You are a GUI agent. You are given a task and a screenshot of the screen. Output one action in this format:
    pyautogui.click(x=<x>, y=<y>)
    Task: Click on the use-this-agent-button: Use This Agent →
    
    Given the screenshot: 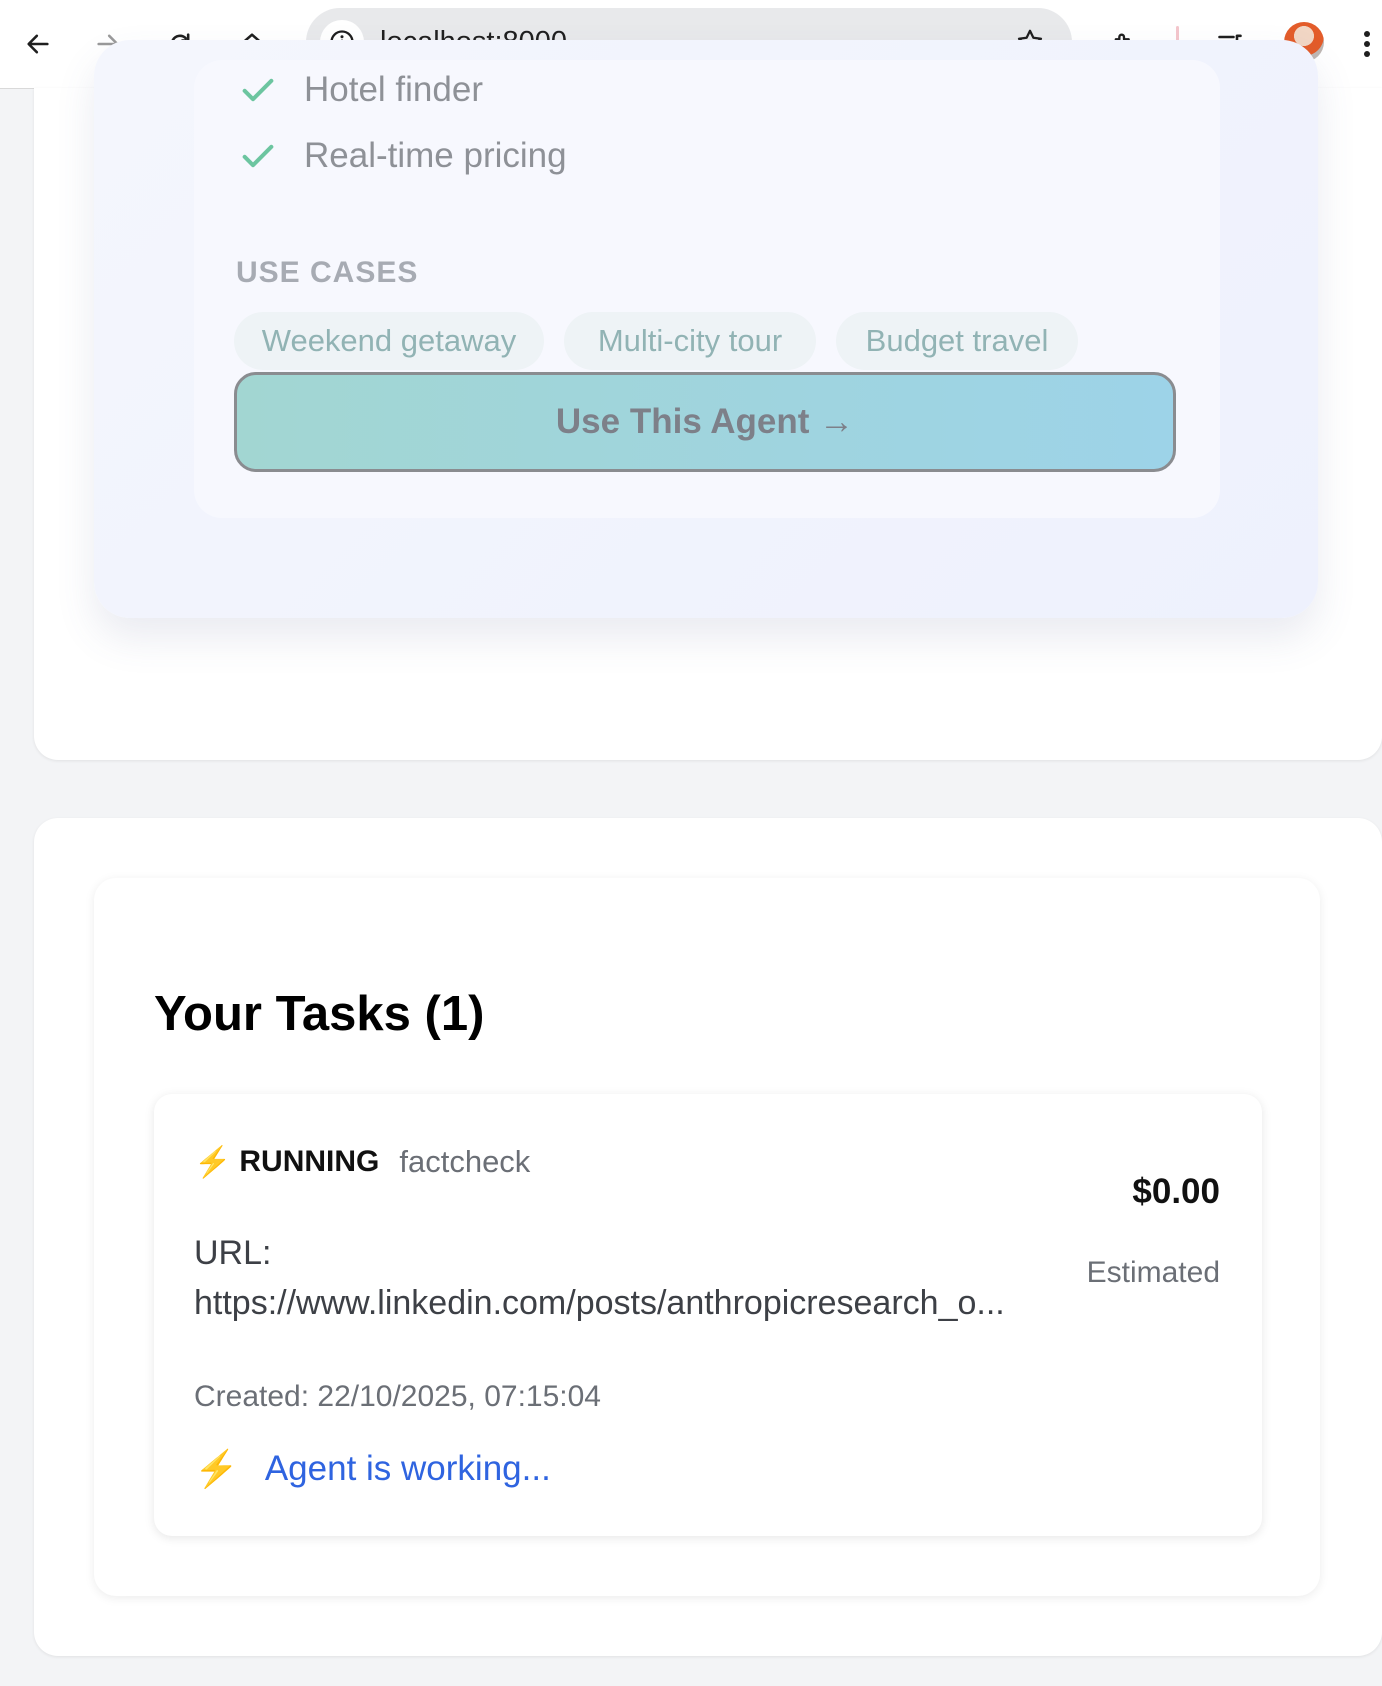 What is the action you would take?
    pyautogui.click(x=705, y=422)
    